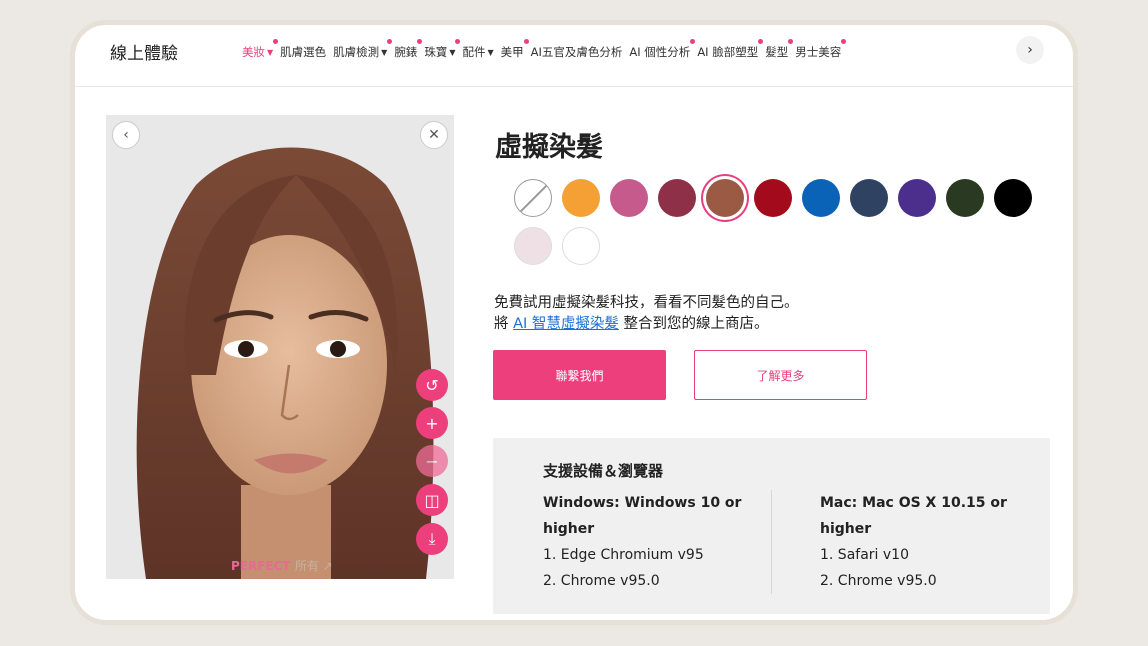  I want to click on nav-item: 男士美容, so click(821, 49).